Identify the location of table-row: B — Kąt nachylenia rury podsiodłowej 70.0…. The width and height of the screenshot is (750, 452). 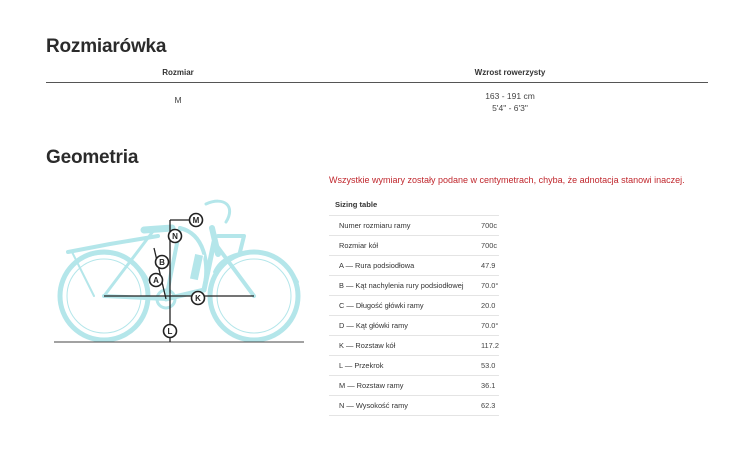
(414, 285).